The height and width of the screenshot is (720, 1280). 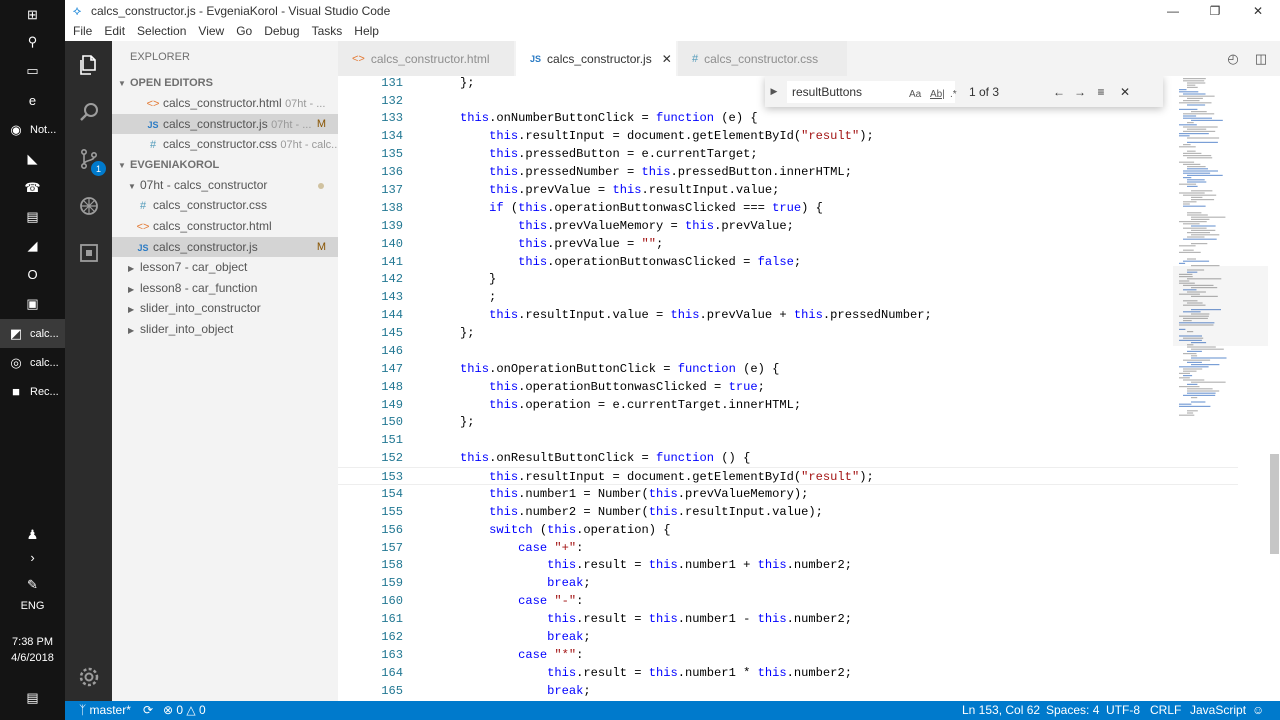 I want to click on menu-selection: Selection, so click(x=161, y=31).